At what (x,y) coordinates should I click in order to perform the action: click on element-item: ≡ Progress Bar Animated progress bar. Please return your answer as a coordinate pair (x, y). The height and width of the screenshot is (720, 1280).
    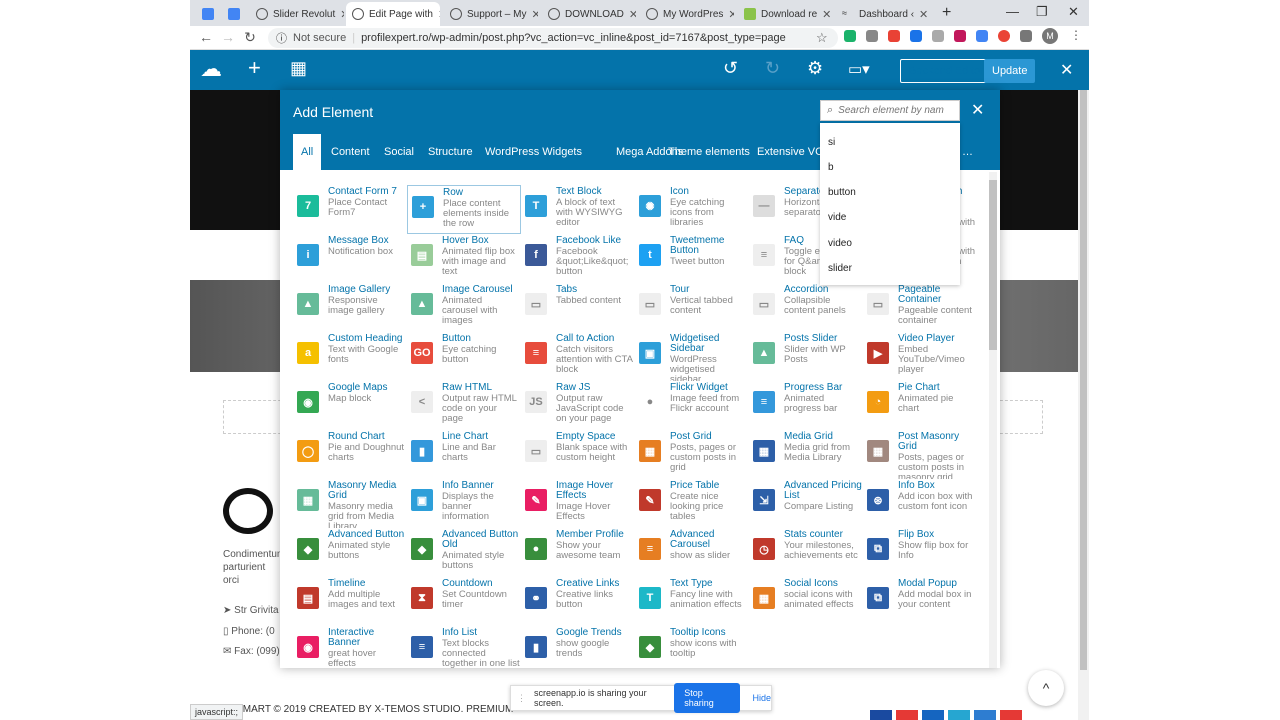
    Looking at the image, I should click on (806, 405).